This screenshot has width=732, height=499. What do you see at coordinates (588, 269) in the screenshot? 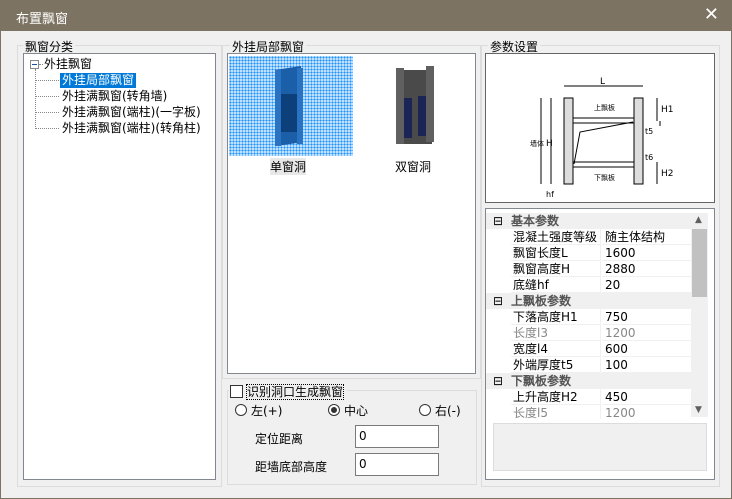
I see `prop-row: 飘窗高度H 2880` at bounding box center [588, 269].